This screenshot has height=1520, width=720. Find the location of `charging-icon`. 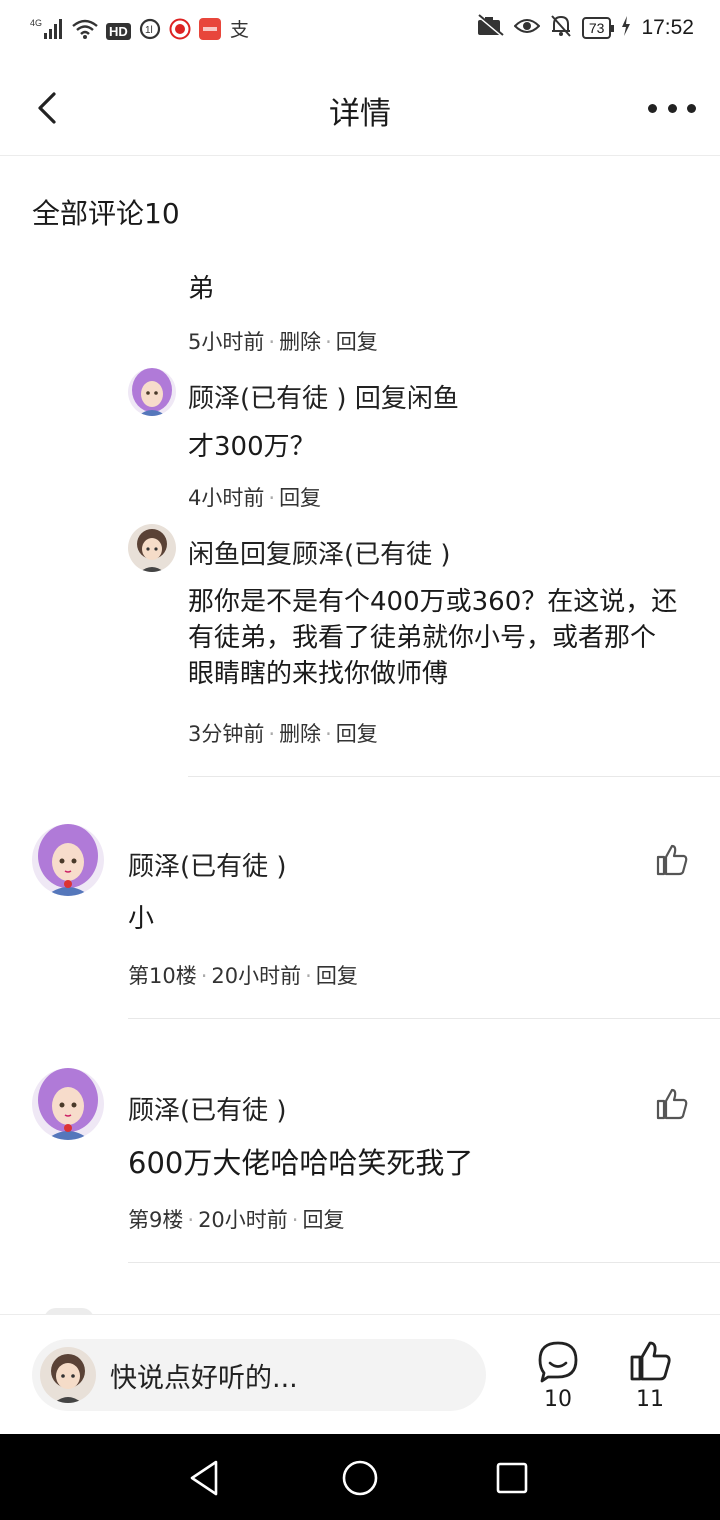

charging-icon is located at coordinates (626, 28).